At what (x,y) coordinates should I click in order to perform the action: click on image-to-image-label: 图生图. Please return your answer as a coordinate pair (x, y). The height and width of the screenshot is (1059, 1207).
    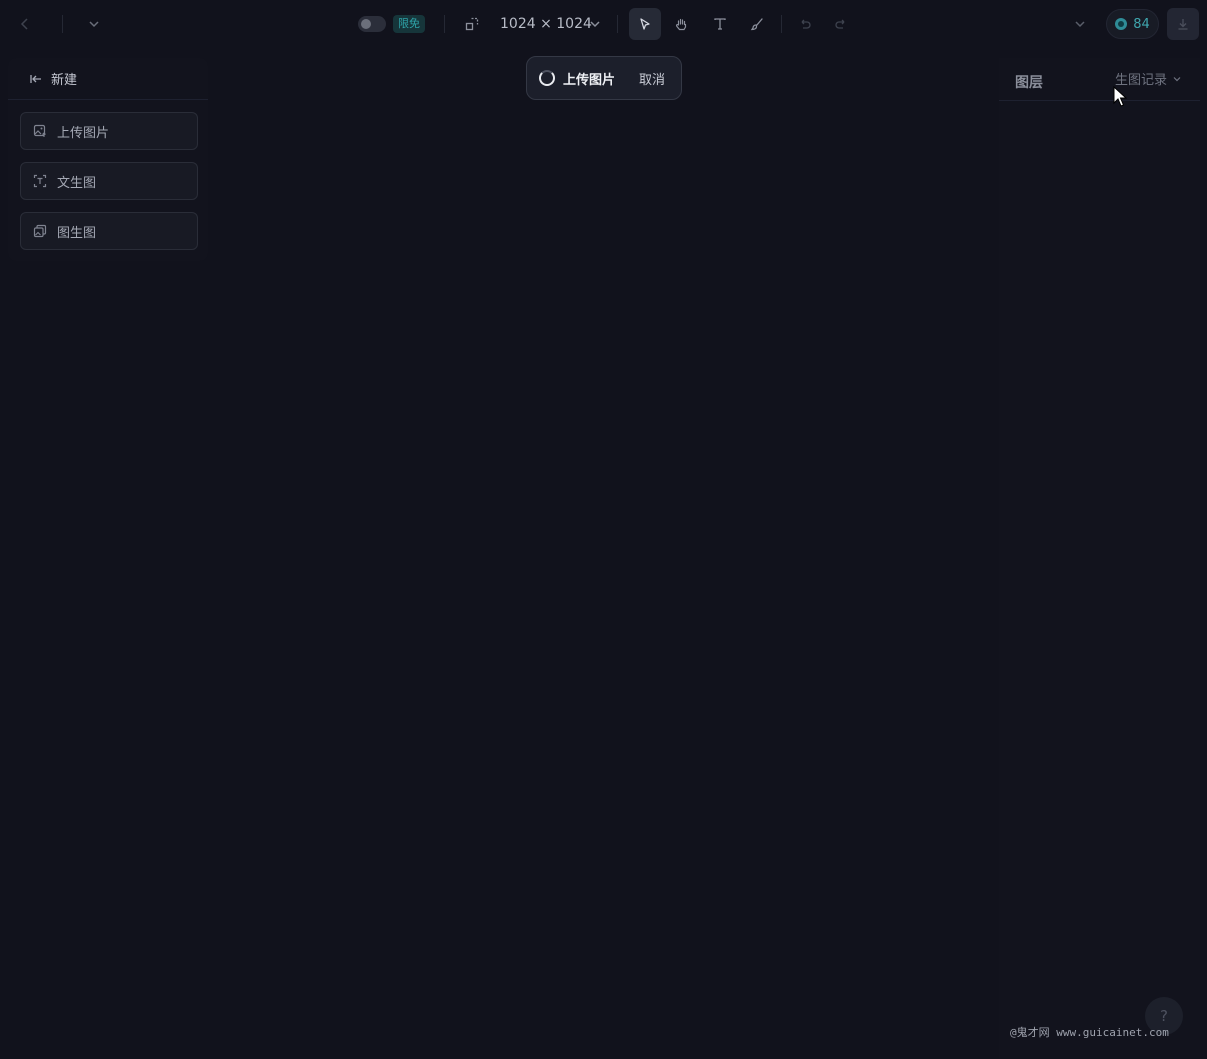
    Looking at the image, I should click on (77, 233).